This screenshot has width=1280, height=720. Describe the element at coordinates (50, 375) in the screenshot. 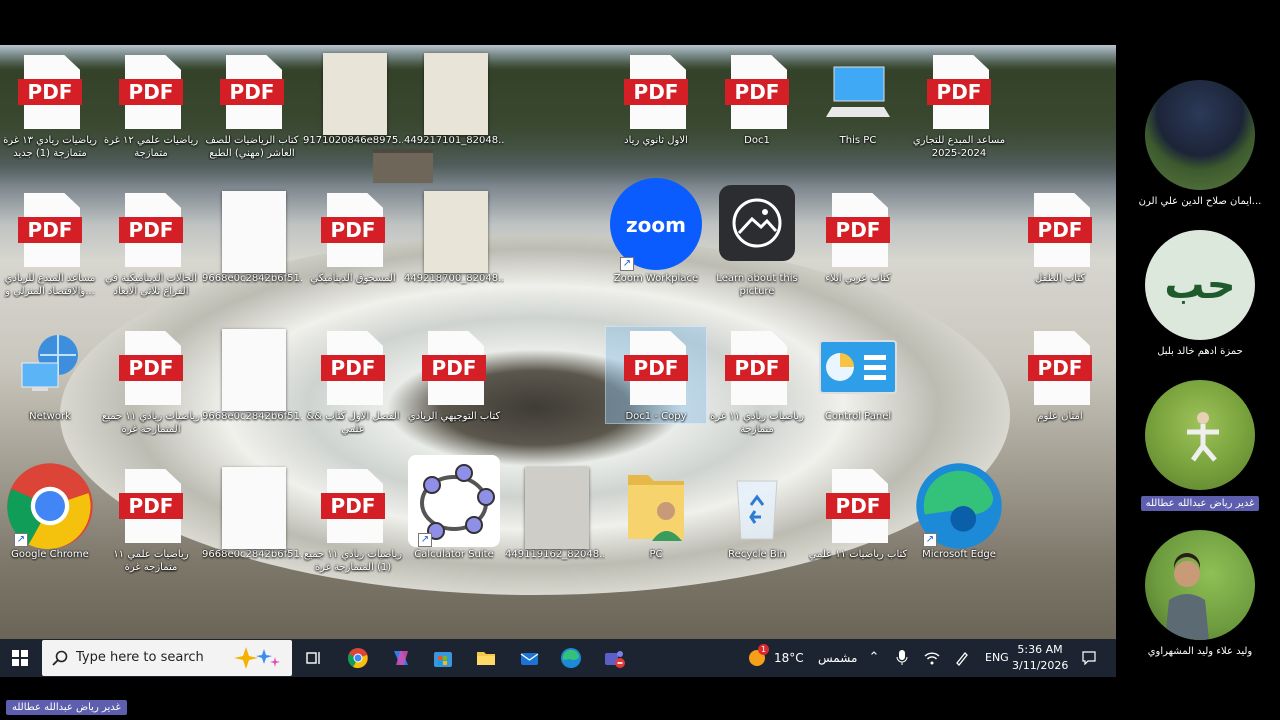

I see `desktop-icon: Network` at that location.